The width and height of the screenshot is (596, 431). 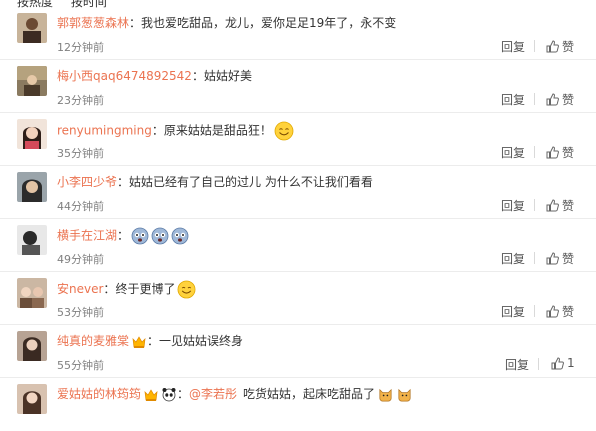 What do you see at coordinates (80, 289) in the screenshot?
I see `comment-username: 安never` at bounding box center [80, 289].